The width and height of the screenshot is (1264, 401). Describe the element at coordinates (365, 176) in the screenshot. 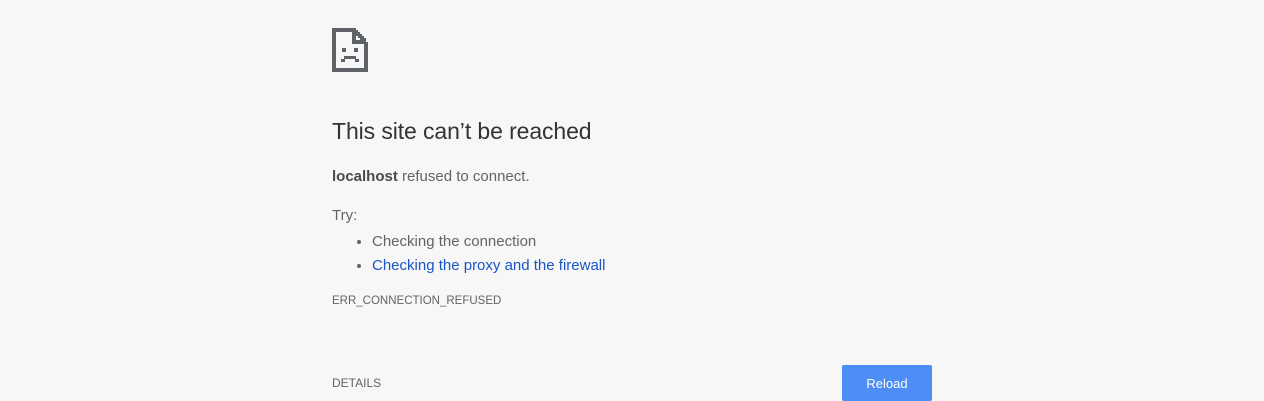

I see `host-name: localhost` at that location.